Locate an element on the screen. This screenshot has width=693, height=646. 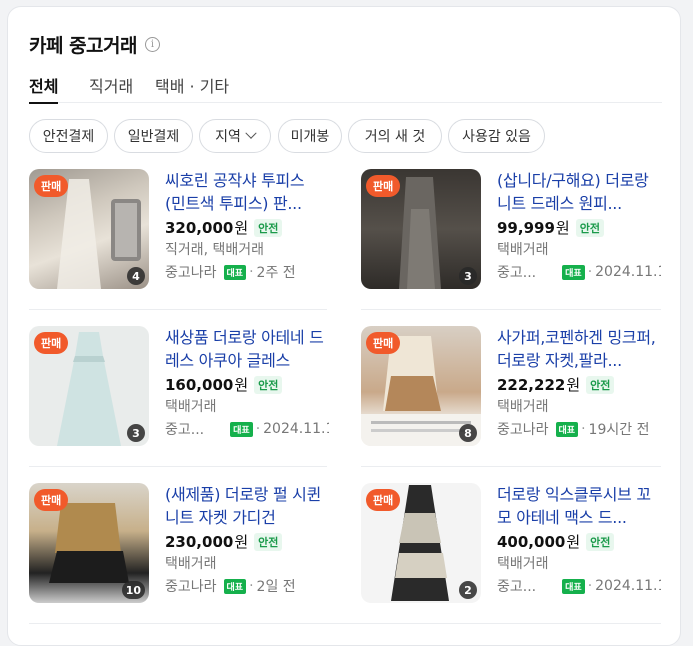
price-row: 160,000 원 안전 is located at coordinates (224, 384).